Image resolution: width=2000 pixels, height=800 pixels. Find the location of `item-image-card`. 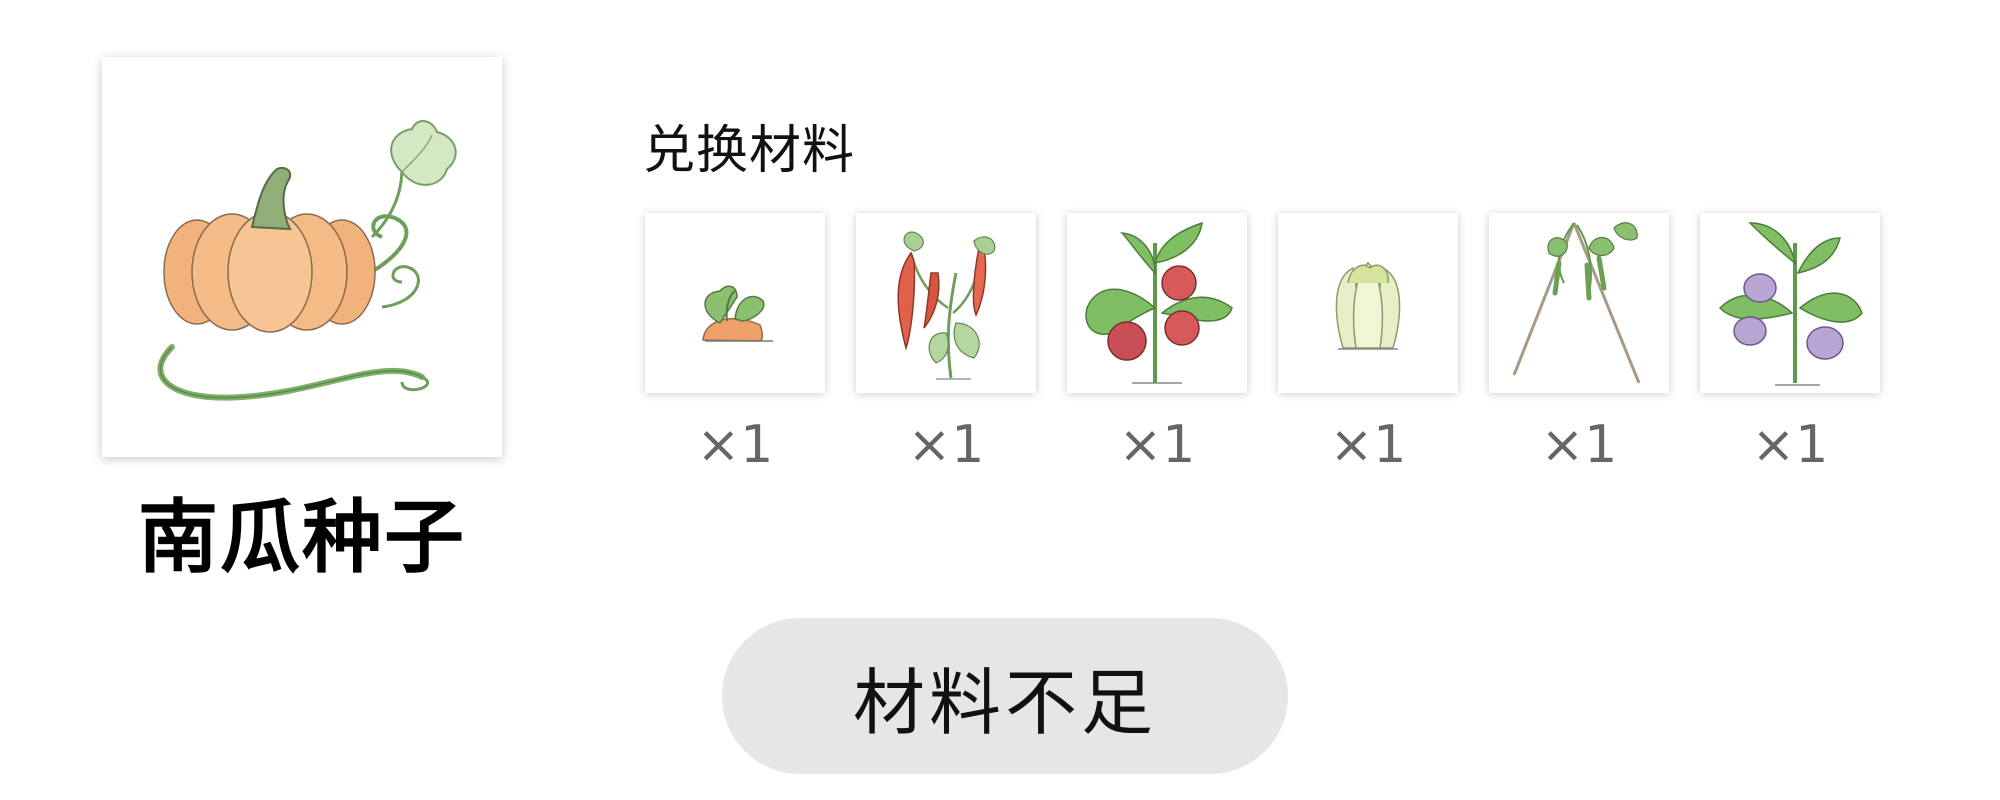

item-image-card is located at coordinates (302, 257).